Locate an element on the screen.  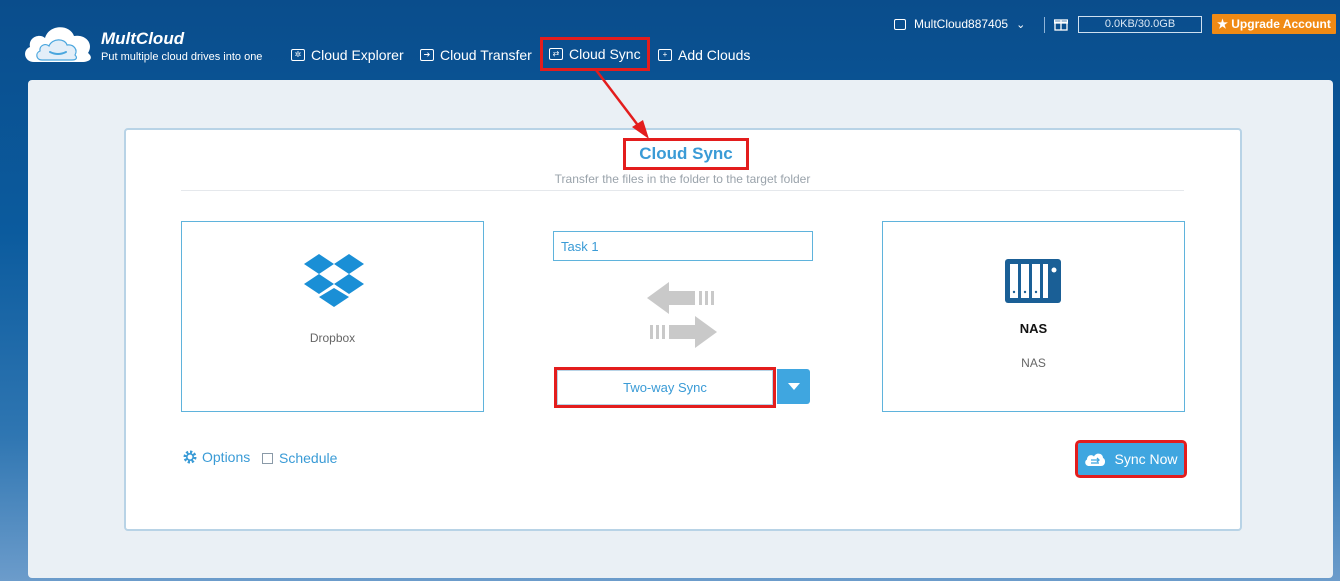
schedule-label: Schedule is located at coordinates (308, 458).